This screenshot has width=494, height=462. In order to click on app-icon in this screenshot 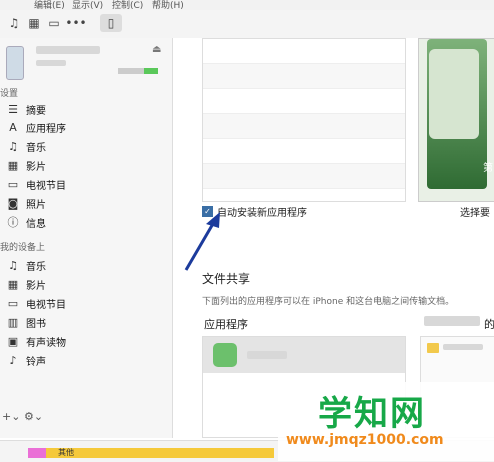, I will do `click(225, 355)`.